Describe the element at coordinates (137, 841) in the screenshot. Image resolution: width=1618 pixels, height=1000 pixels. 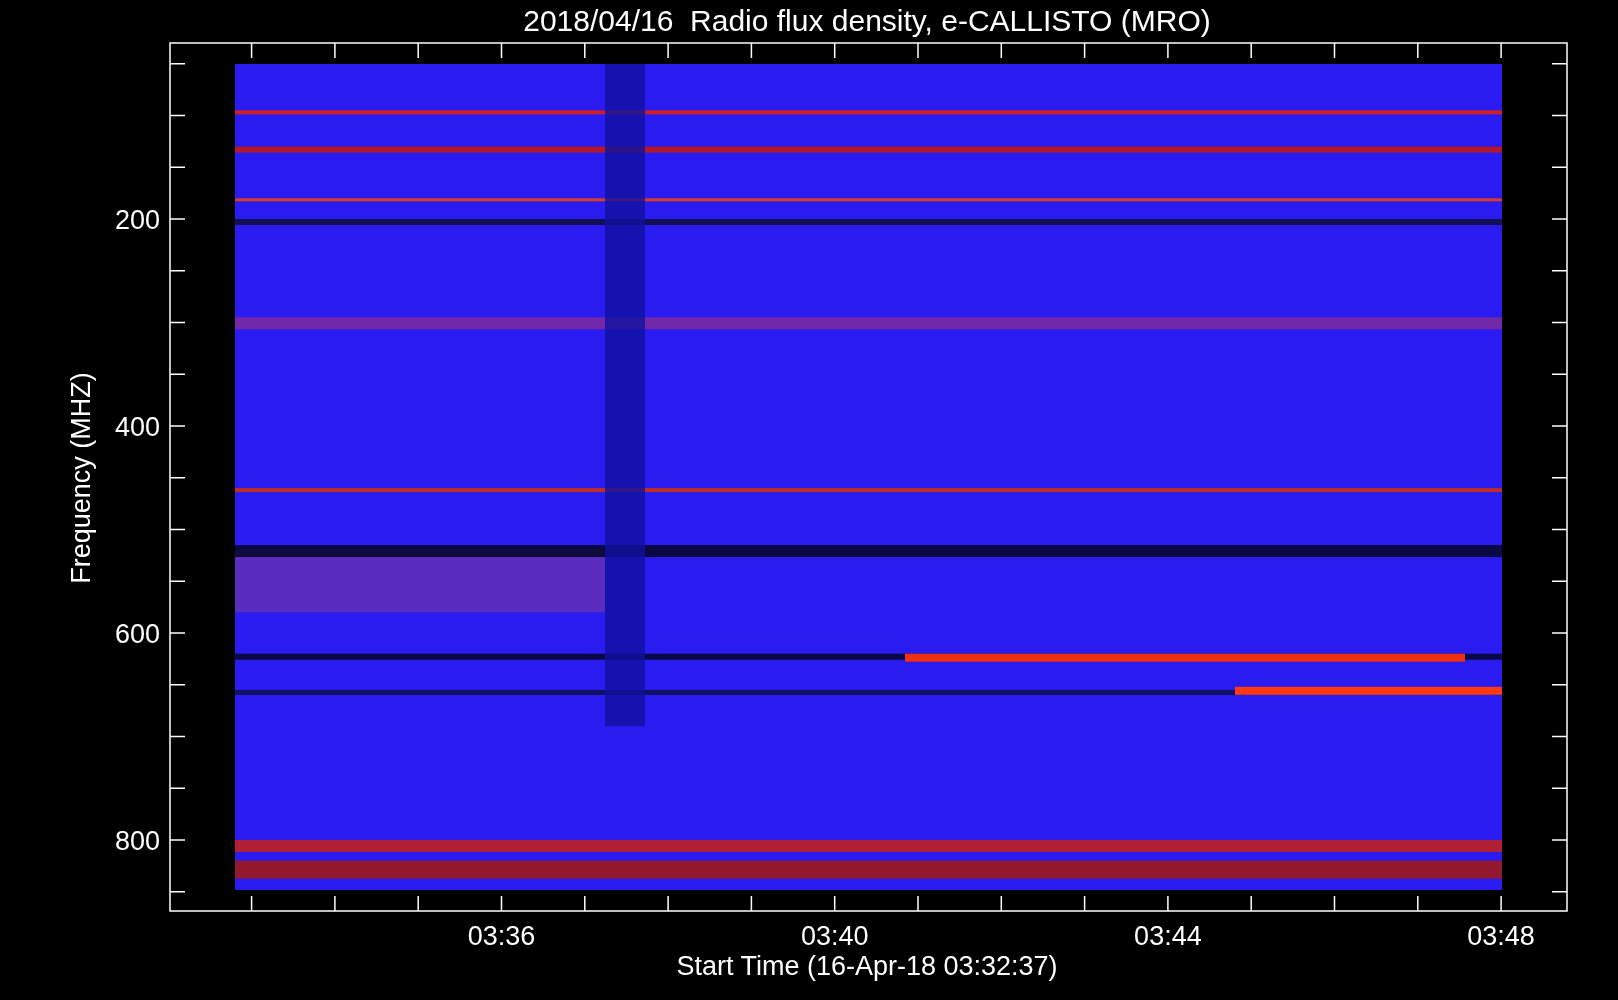
I see `axis-tick-label: 800` at that location.